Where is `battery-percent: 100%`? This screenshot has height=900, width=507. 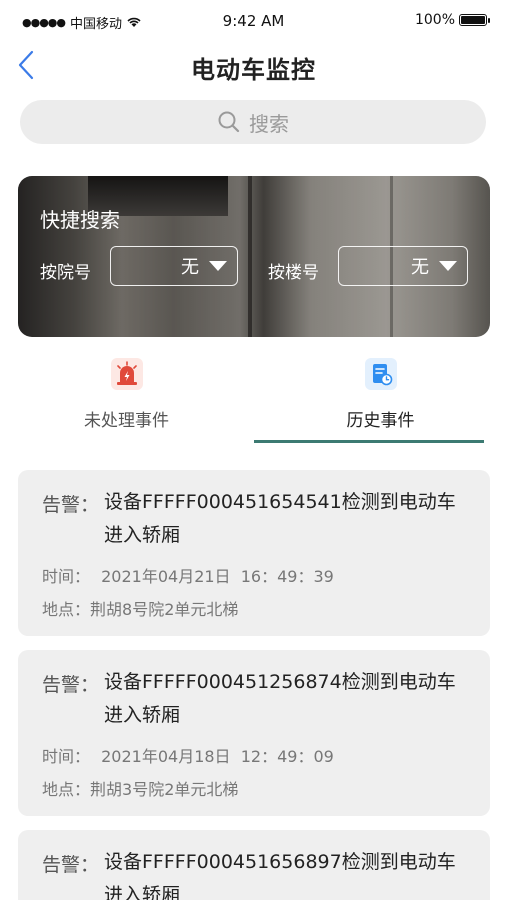 battery-percent: 100% is located at coordinates (434, 20).